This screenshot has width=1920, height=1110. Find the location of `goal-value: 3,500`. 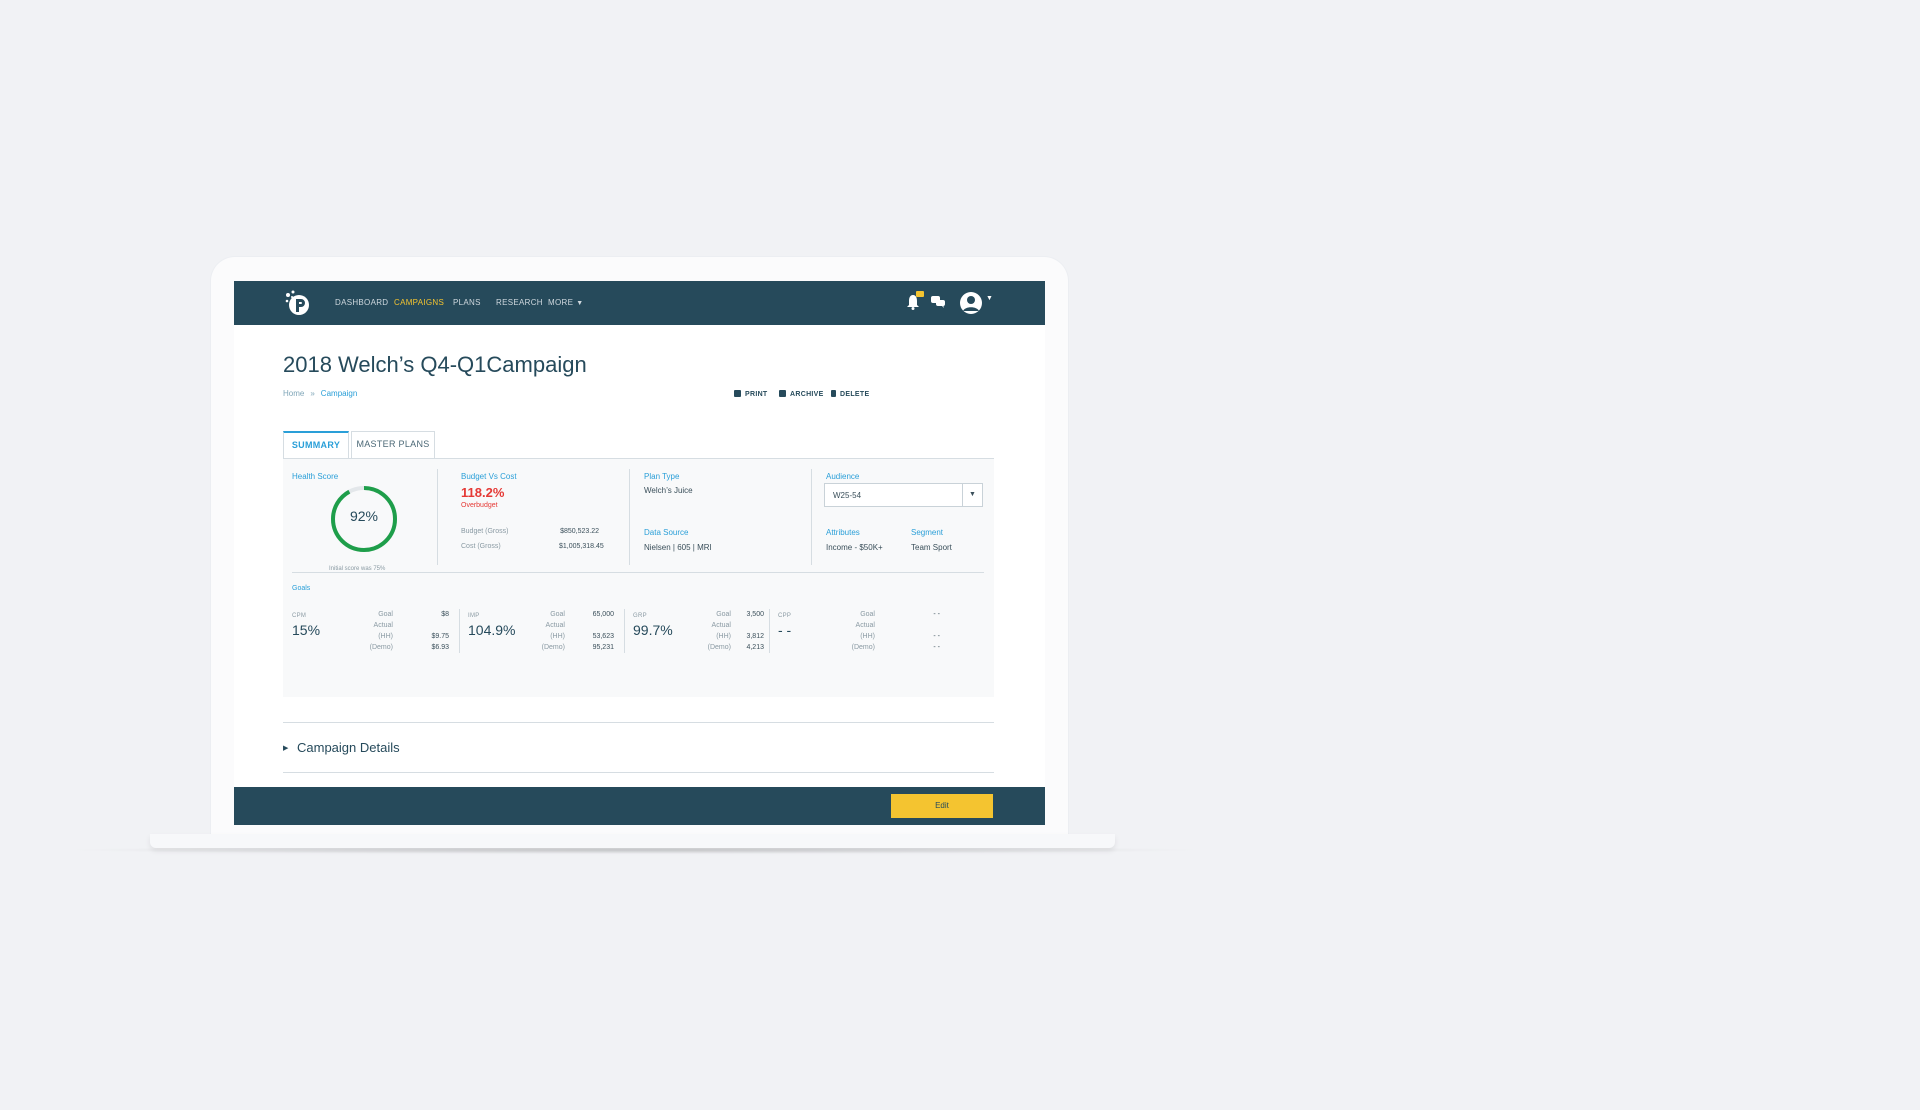

goal-value: 3,500 is located at coordinates (755, 614).